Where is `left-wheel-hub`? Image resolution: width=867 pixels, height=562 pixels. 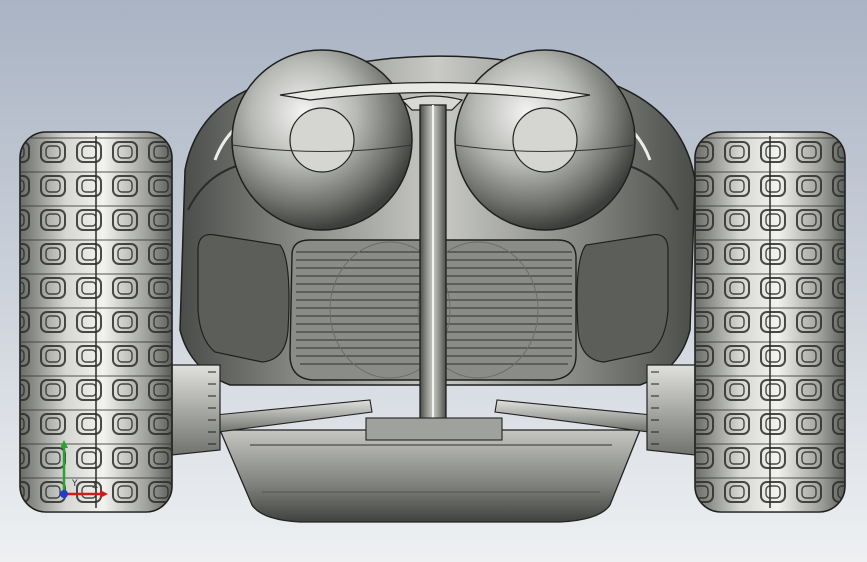
left-wheel-hub is located at coordinates (196, 410).